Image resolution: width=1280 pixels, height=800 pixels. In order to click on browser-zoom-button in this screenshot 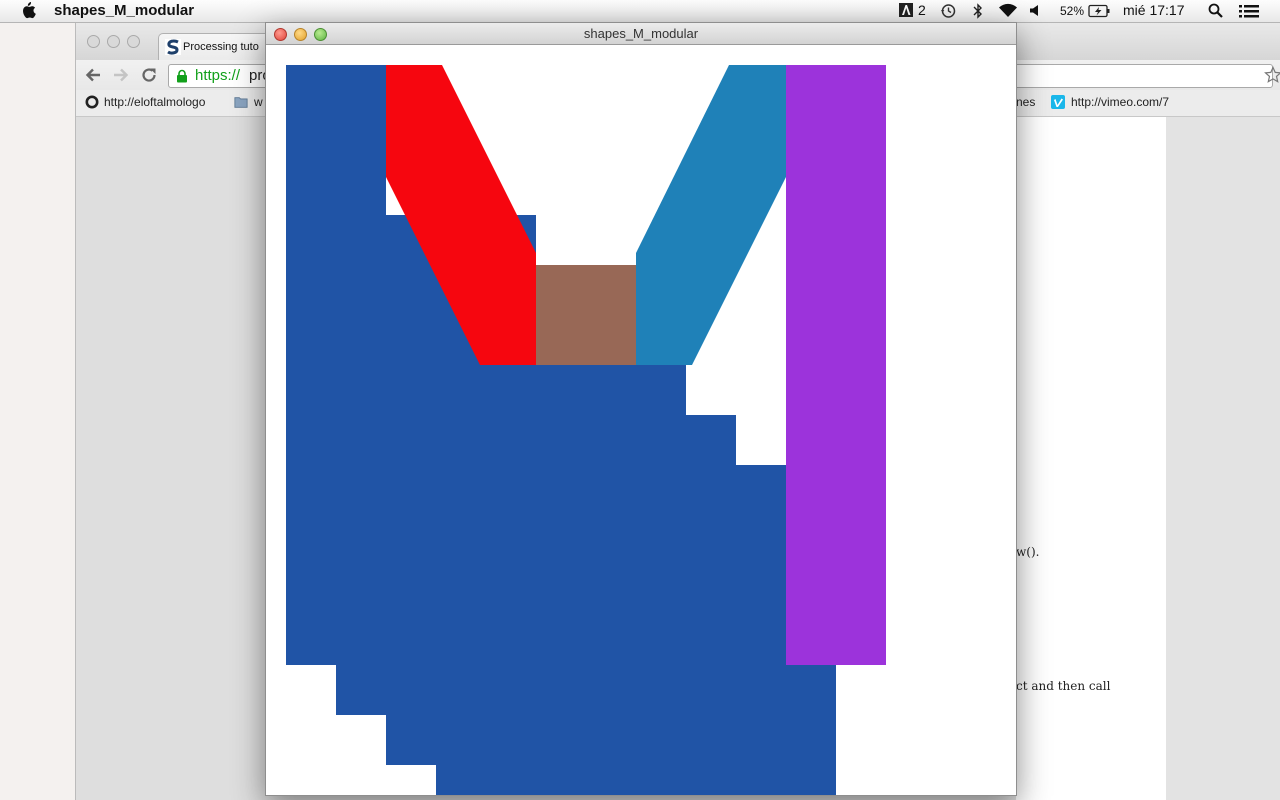, I will do `click(133, 41)`.